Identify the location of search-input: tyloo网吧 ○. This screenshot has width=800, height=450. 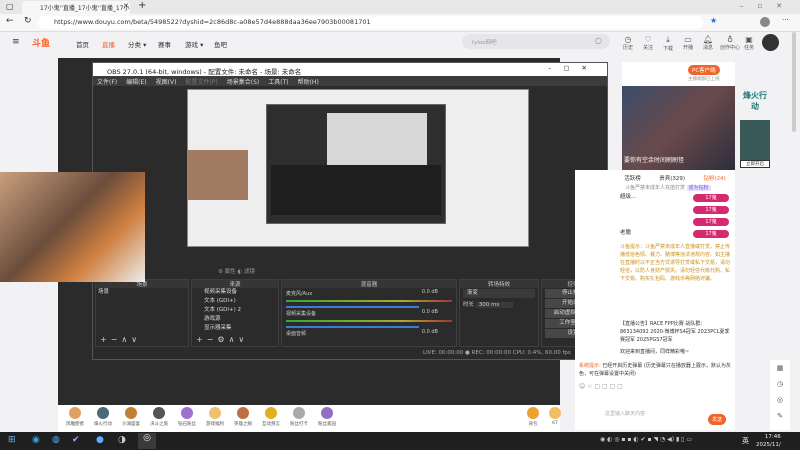
(536, 41).